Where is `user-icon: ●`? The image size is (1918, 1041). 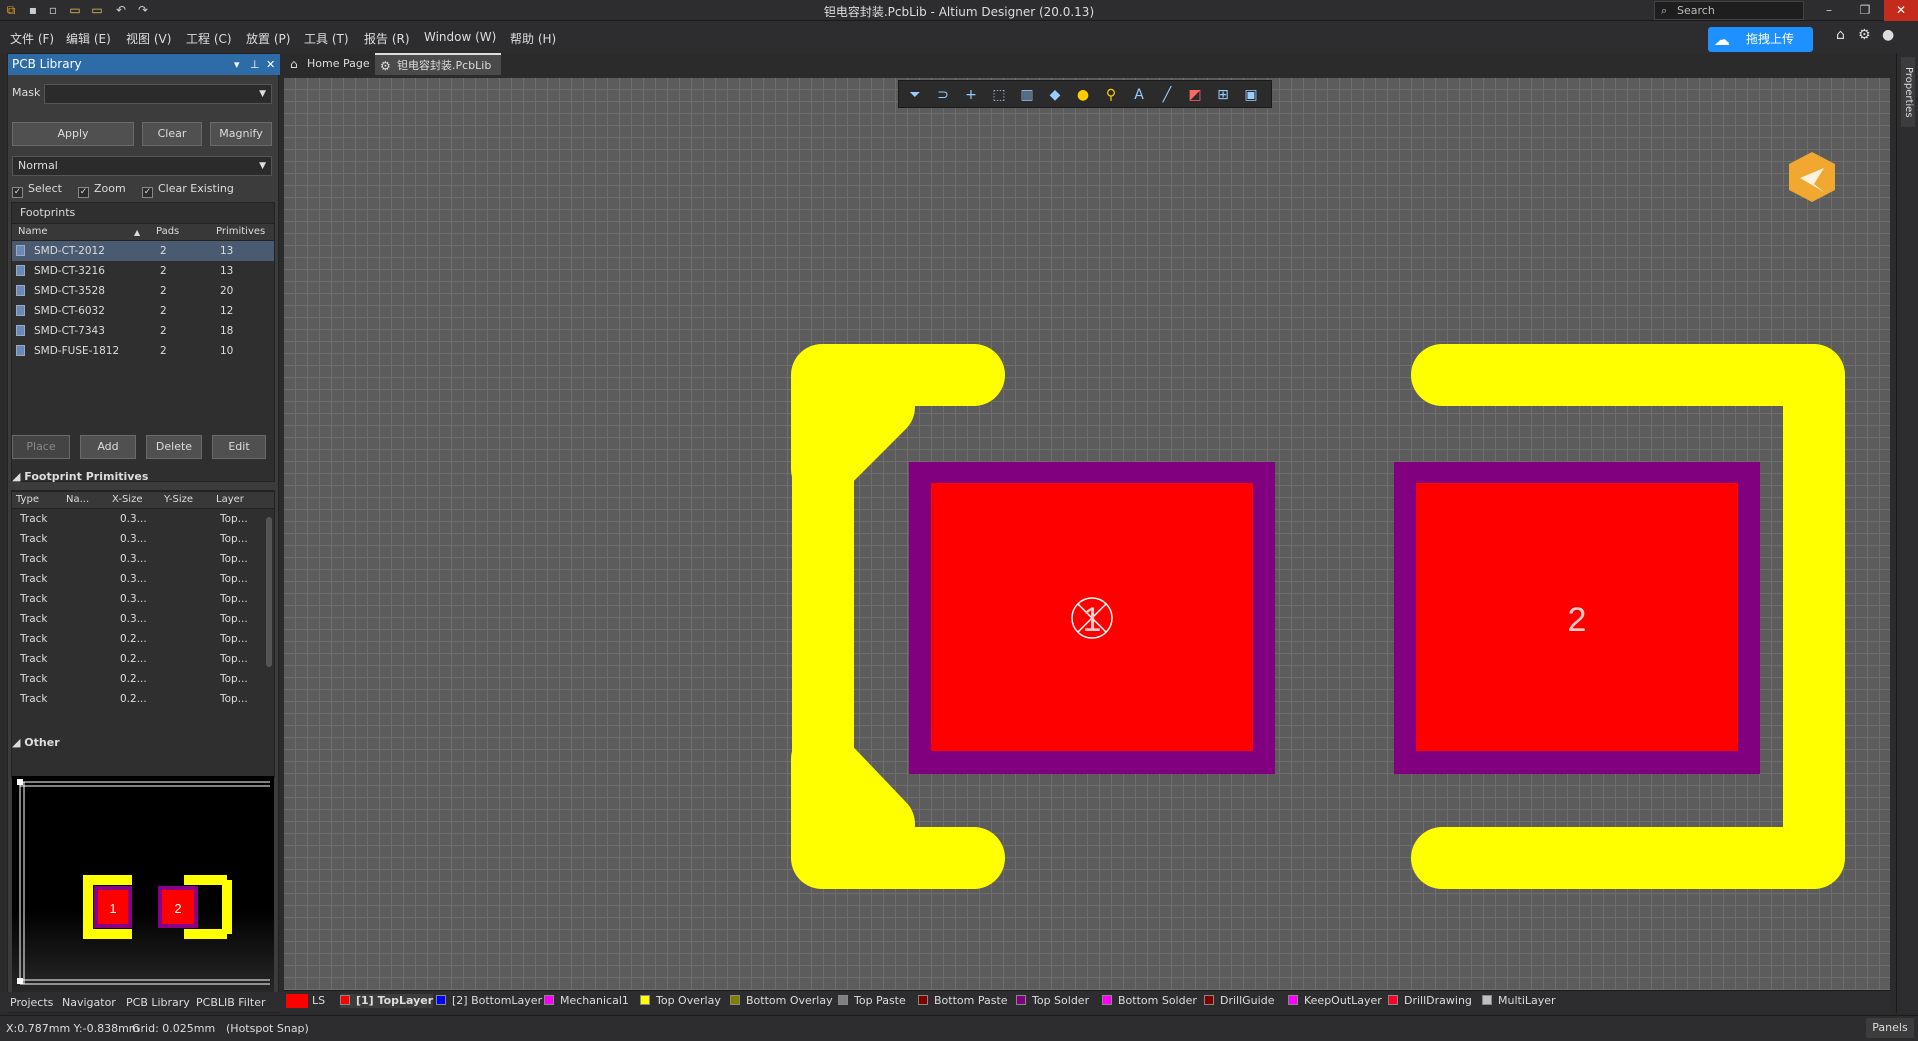
user-icon: ● is located at coordinates (1888, 35).